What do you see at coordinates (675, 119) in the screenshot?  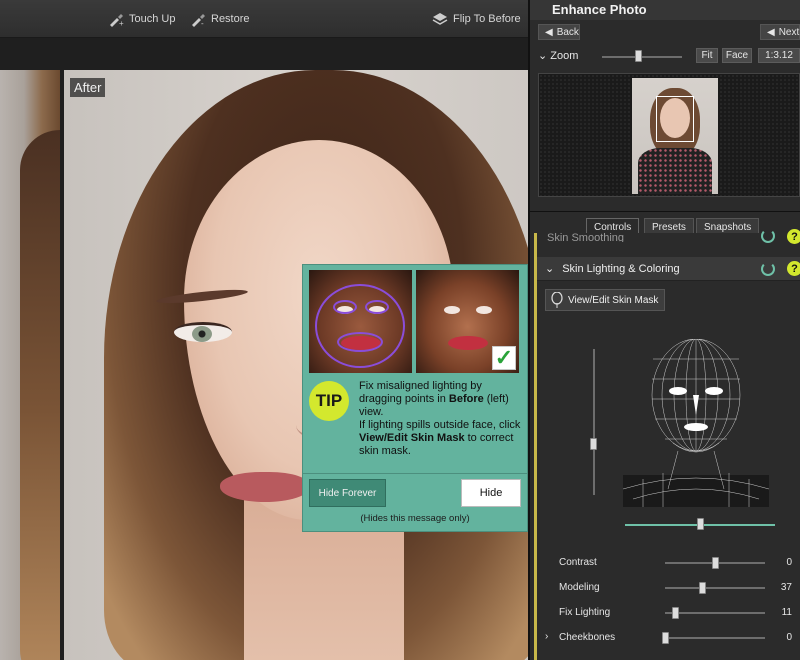 I see `view-rectangle` at bounding box center [675, 119].